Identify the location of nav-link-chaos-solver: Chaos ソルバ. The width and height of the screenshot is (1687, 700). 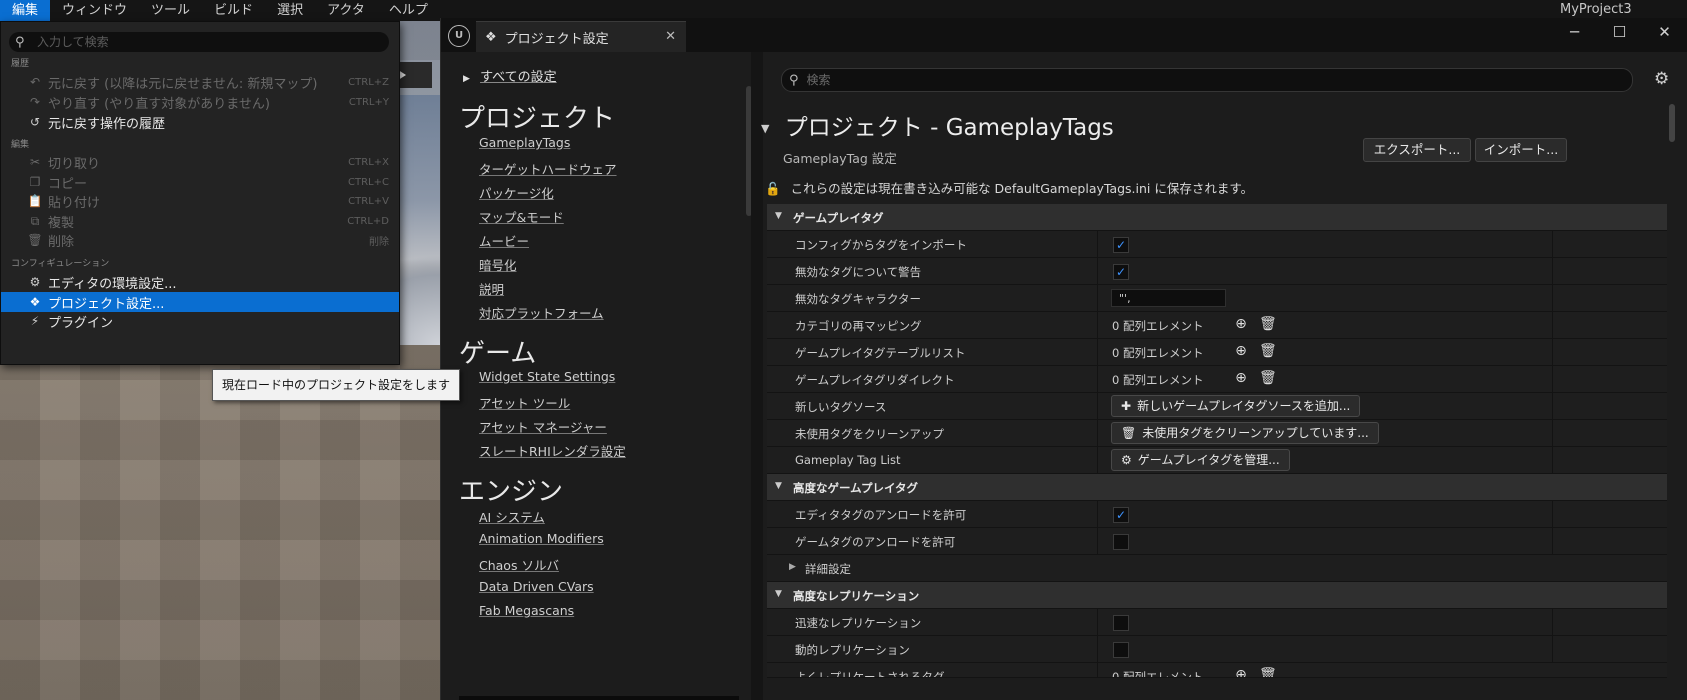
(519, 564).